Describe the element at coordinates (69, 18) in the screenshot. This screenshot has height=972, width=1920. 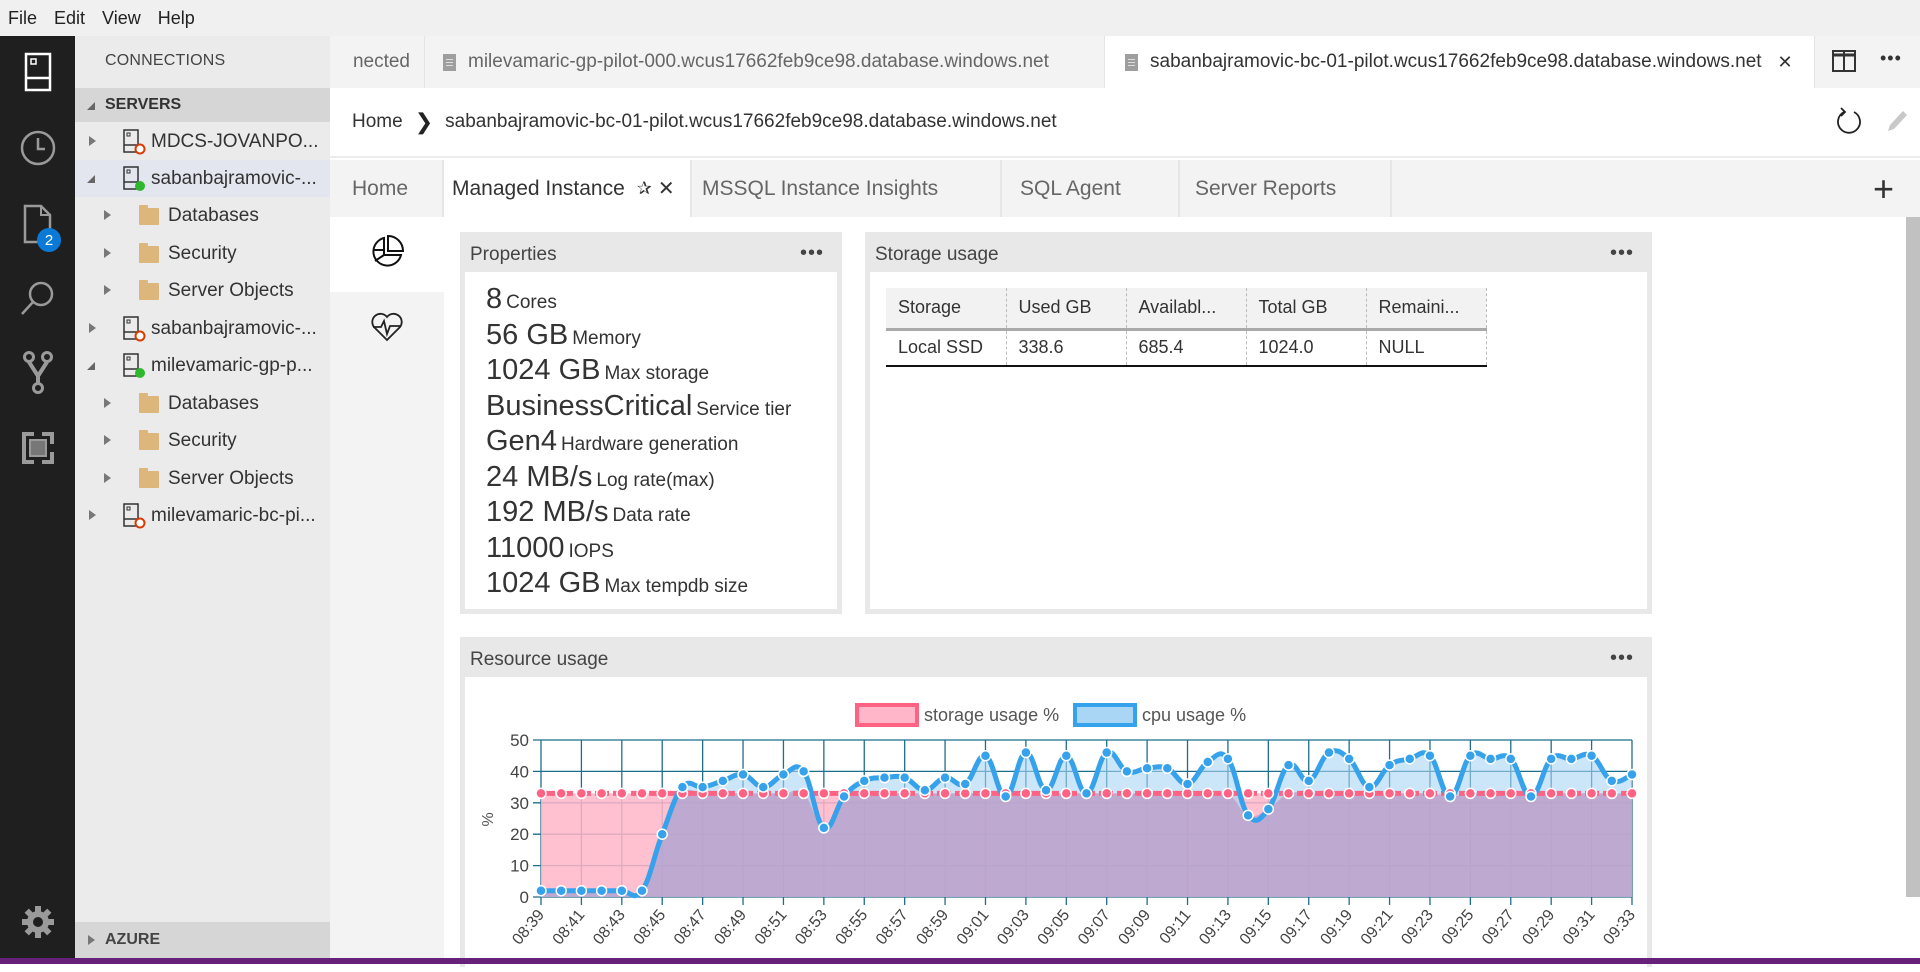
I see `menu-edit: Edit` at that location.